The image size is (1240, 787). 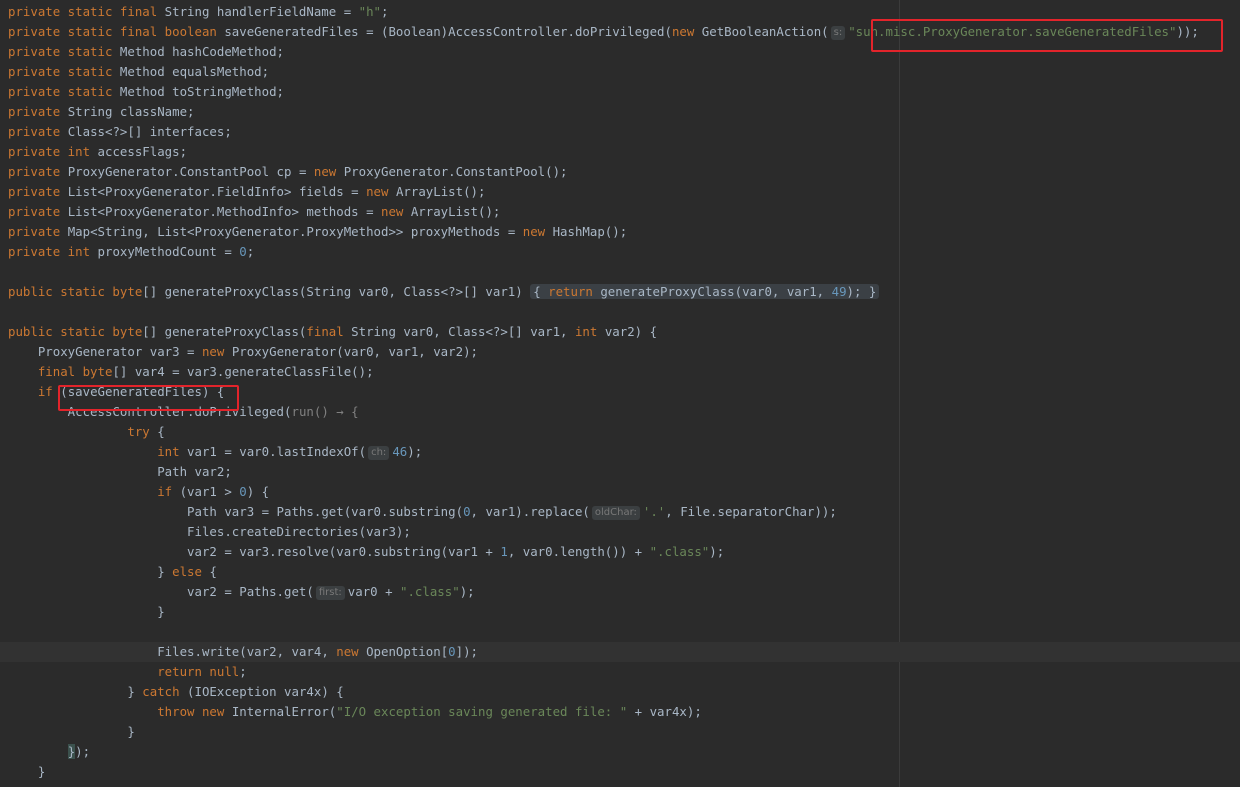 What do you see at coordinates (49, 391) in the screenshot?
I see `keyword-token: if` at bounding box center [49, 391].